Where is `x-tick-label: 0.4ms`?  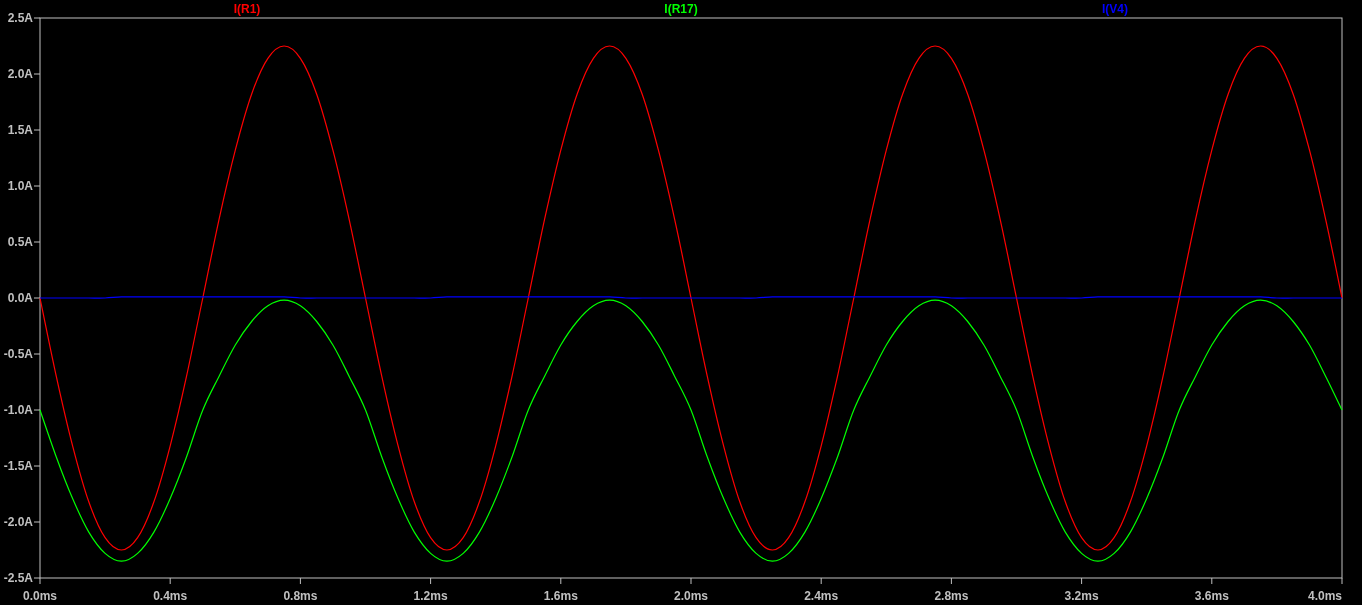
x-tick-label: 0.4ms is located at coordinates (170, 596).